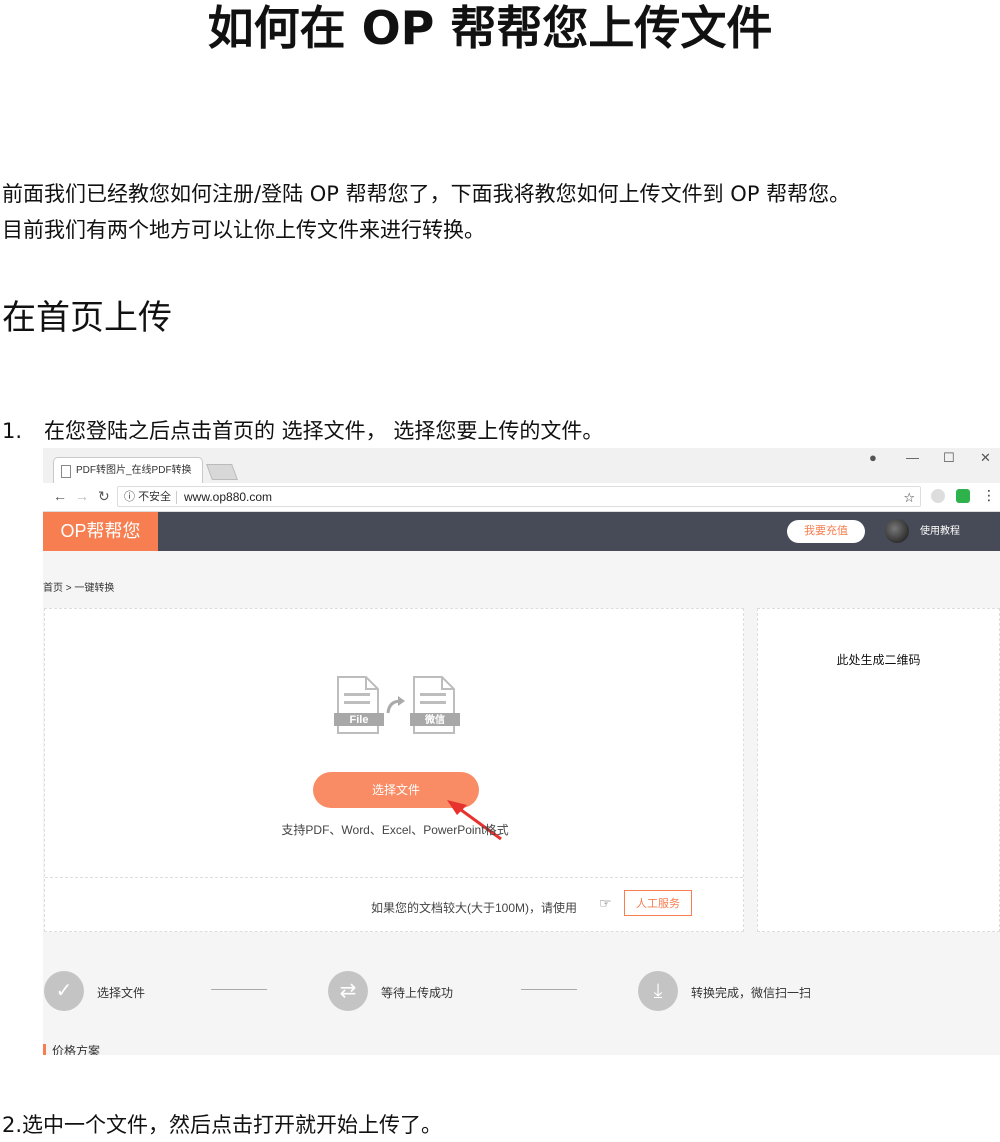 The width and height of the screenshot is (1000, 1142). Describe the element at coordinates (79, 588) in the screenshot. I see `breadcrumb: 首页 > 一键转换` at that location.